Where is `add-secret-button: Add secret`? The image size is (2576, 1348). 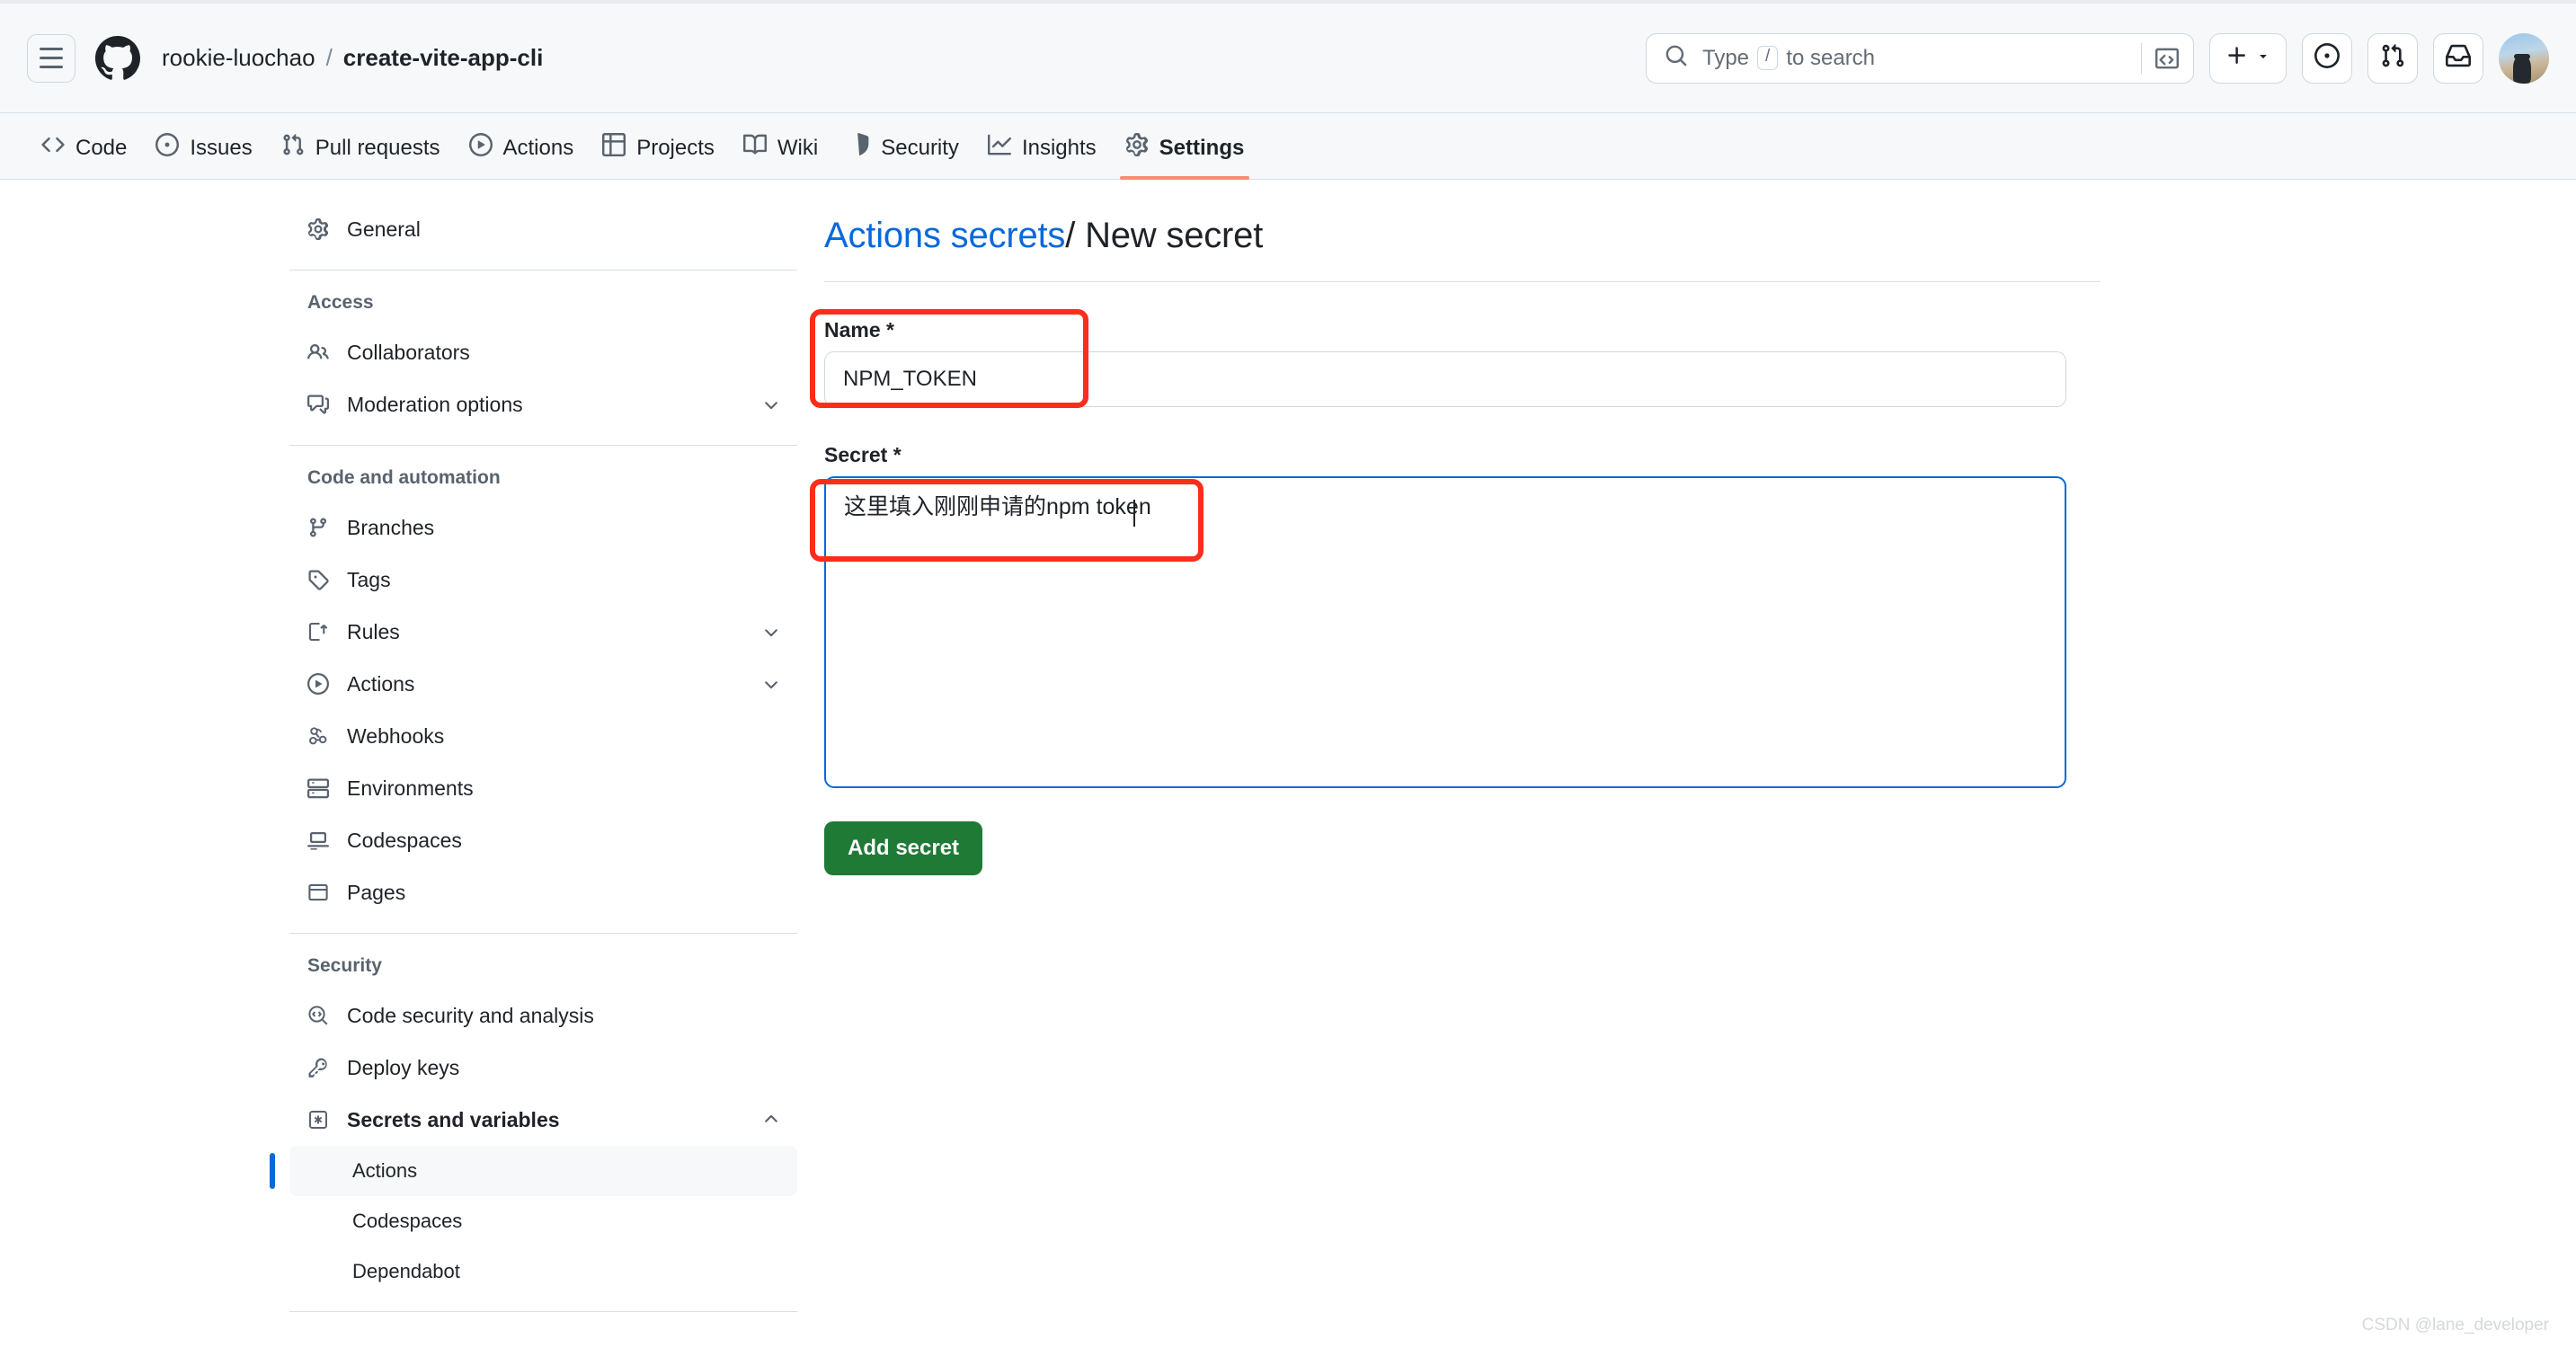 add-secret-button: Add secret is located at coordinates (903, 848).